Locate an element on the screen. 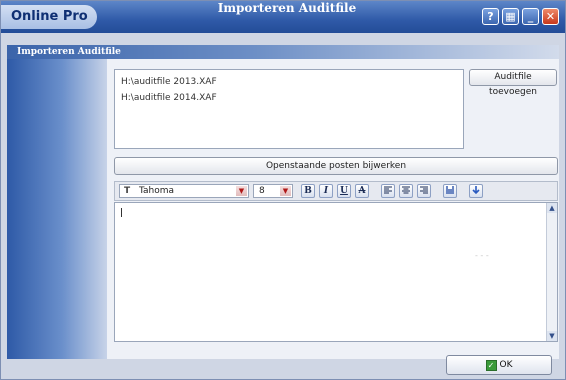 The height and width of the screenshot is (380, 566). window-controls: ? ▦ _ ✕ is located at coordinates (520, 16).